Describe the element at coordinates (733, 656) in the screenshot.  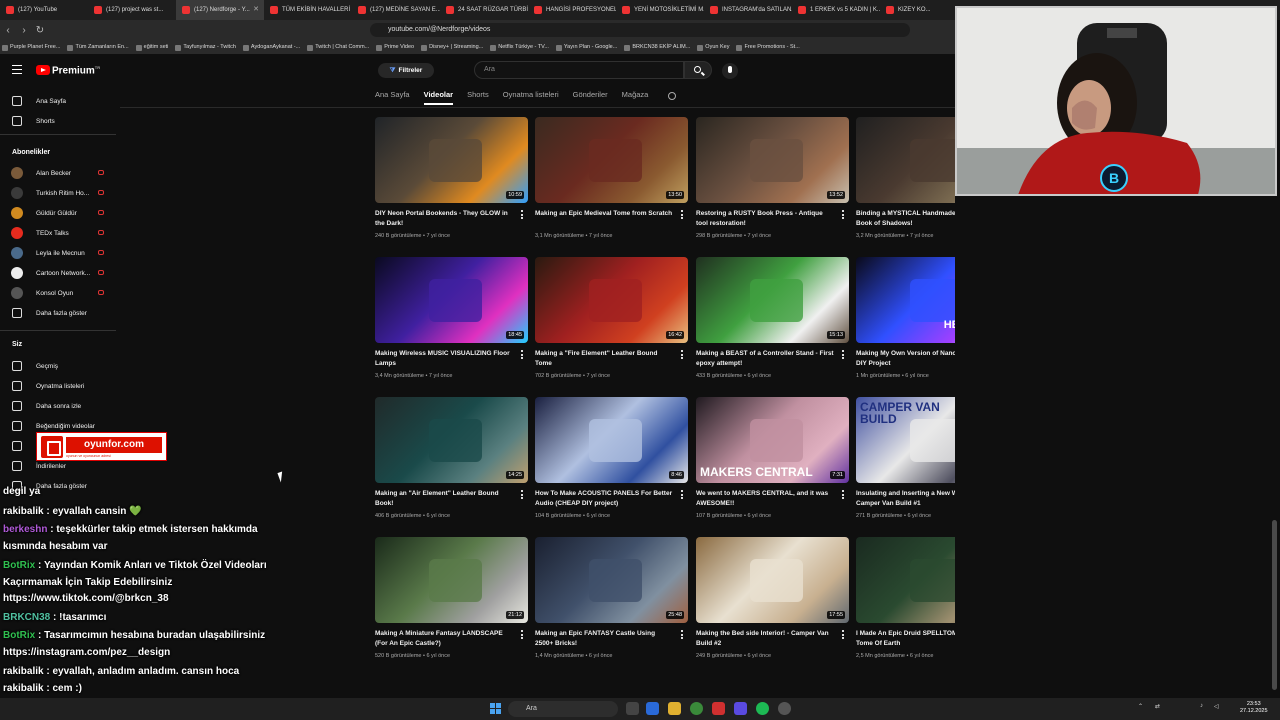
I see `video-meta: 249 B görüntüleme • 6 yıl önce` at that location.